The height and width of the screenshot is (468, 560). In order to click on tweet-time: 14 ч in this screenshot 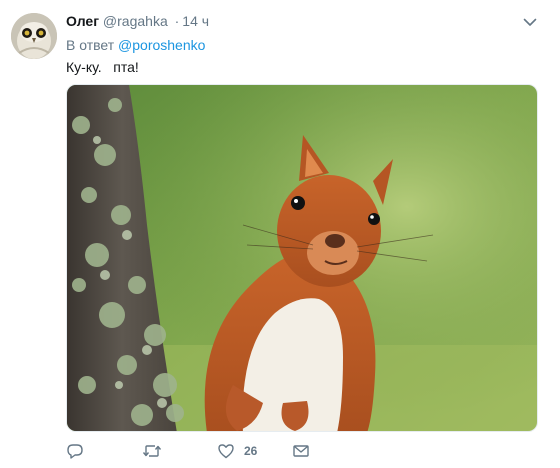, I will do `click(195, 21)`.